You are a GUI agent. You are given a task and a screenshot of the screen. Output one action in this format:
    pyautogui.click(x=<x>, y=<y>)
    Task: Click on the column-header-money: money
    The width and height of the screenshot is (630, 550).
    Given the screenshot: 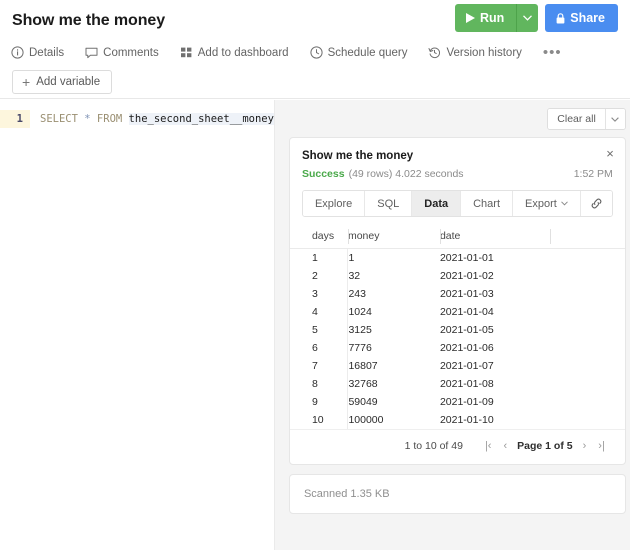 What is the action you would take?
    pyautogui.click(x=393, y=237)
    